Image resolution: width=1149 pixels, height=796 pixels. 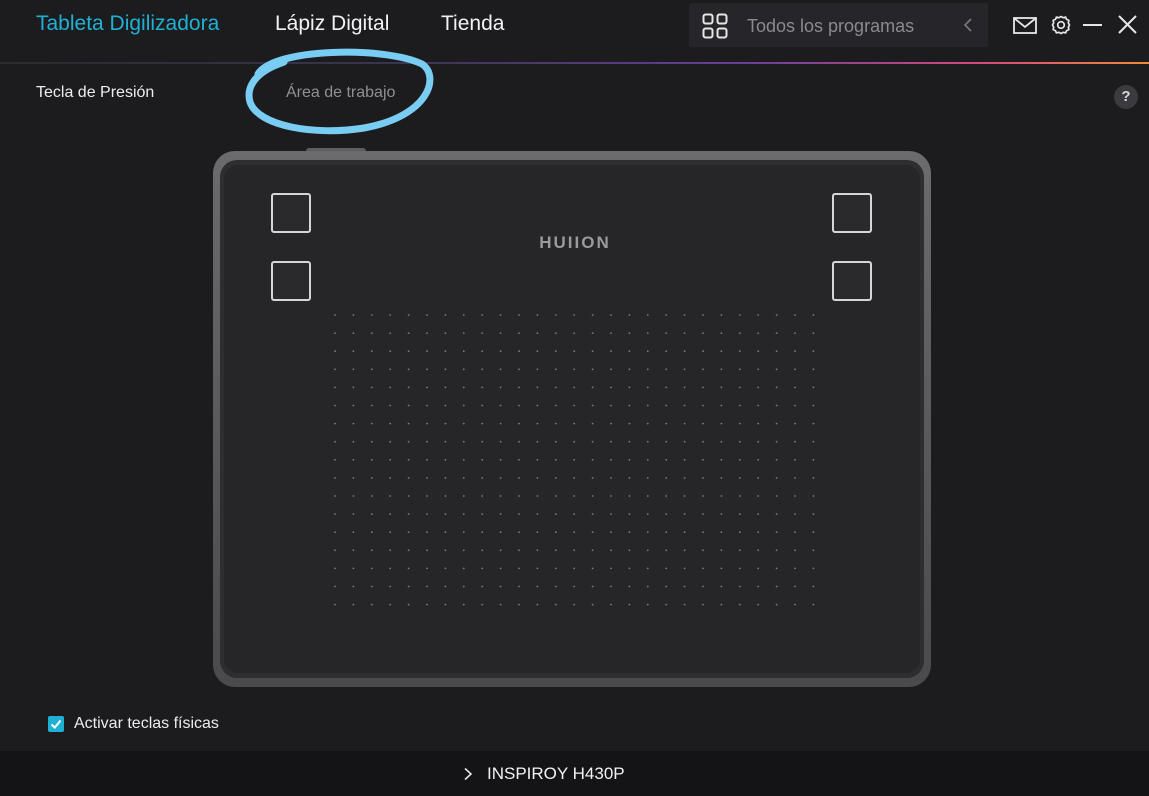 I want to click on tab-tablet: Tableta Digilizadora, so click(x=127, y=24).